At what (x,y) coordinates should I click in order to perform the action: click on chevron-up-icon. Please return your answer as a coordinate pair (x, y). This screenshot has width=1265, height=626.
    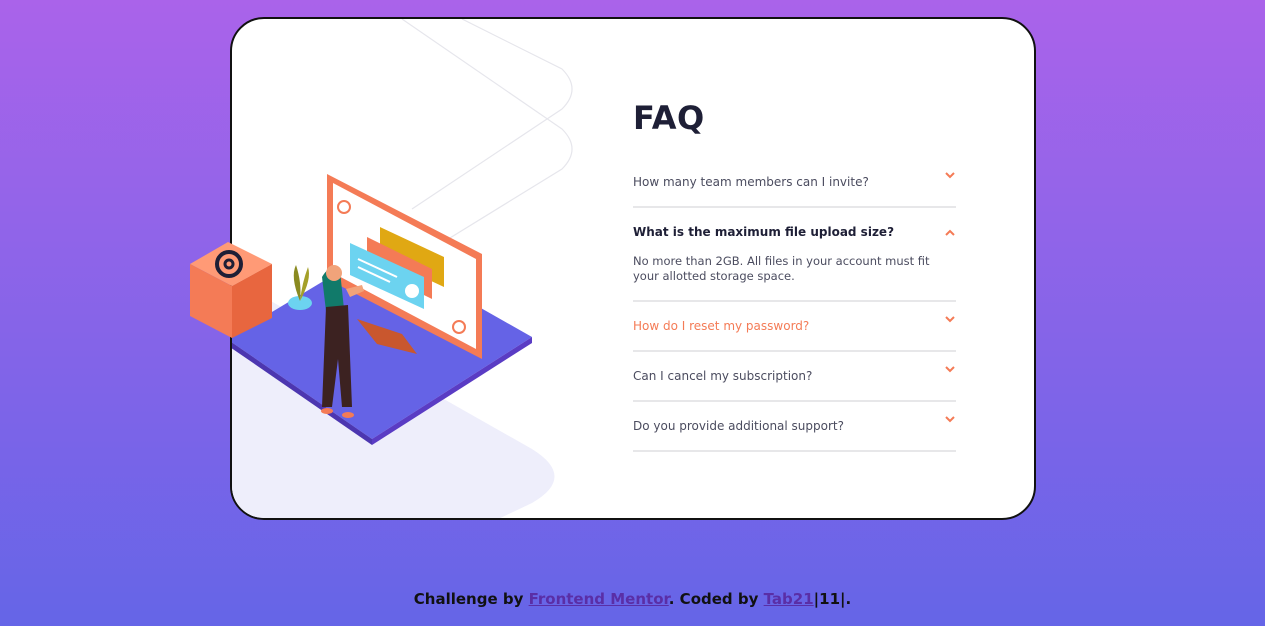
    Looking at the image, I should click on (950, 233).